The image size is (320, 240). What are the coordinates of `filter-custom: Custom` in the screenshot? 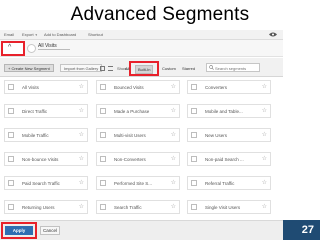 It's located at (169, 68).